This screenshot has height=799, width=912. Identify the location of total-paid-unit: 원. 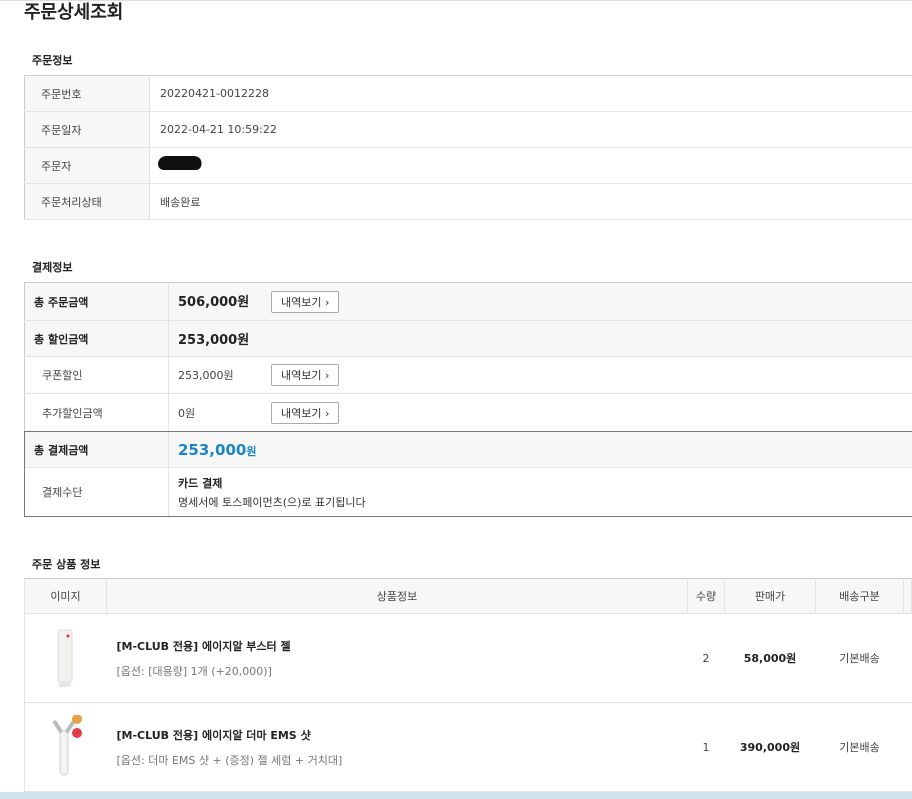
(251, 451).